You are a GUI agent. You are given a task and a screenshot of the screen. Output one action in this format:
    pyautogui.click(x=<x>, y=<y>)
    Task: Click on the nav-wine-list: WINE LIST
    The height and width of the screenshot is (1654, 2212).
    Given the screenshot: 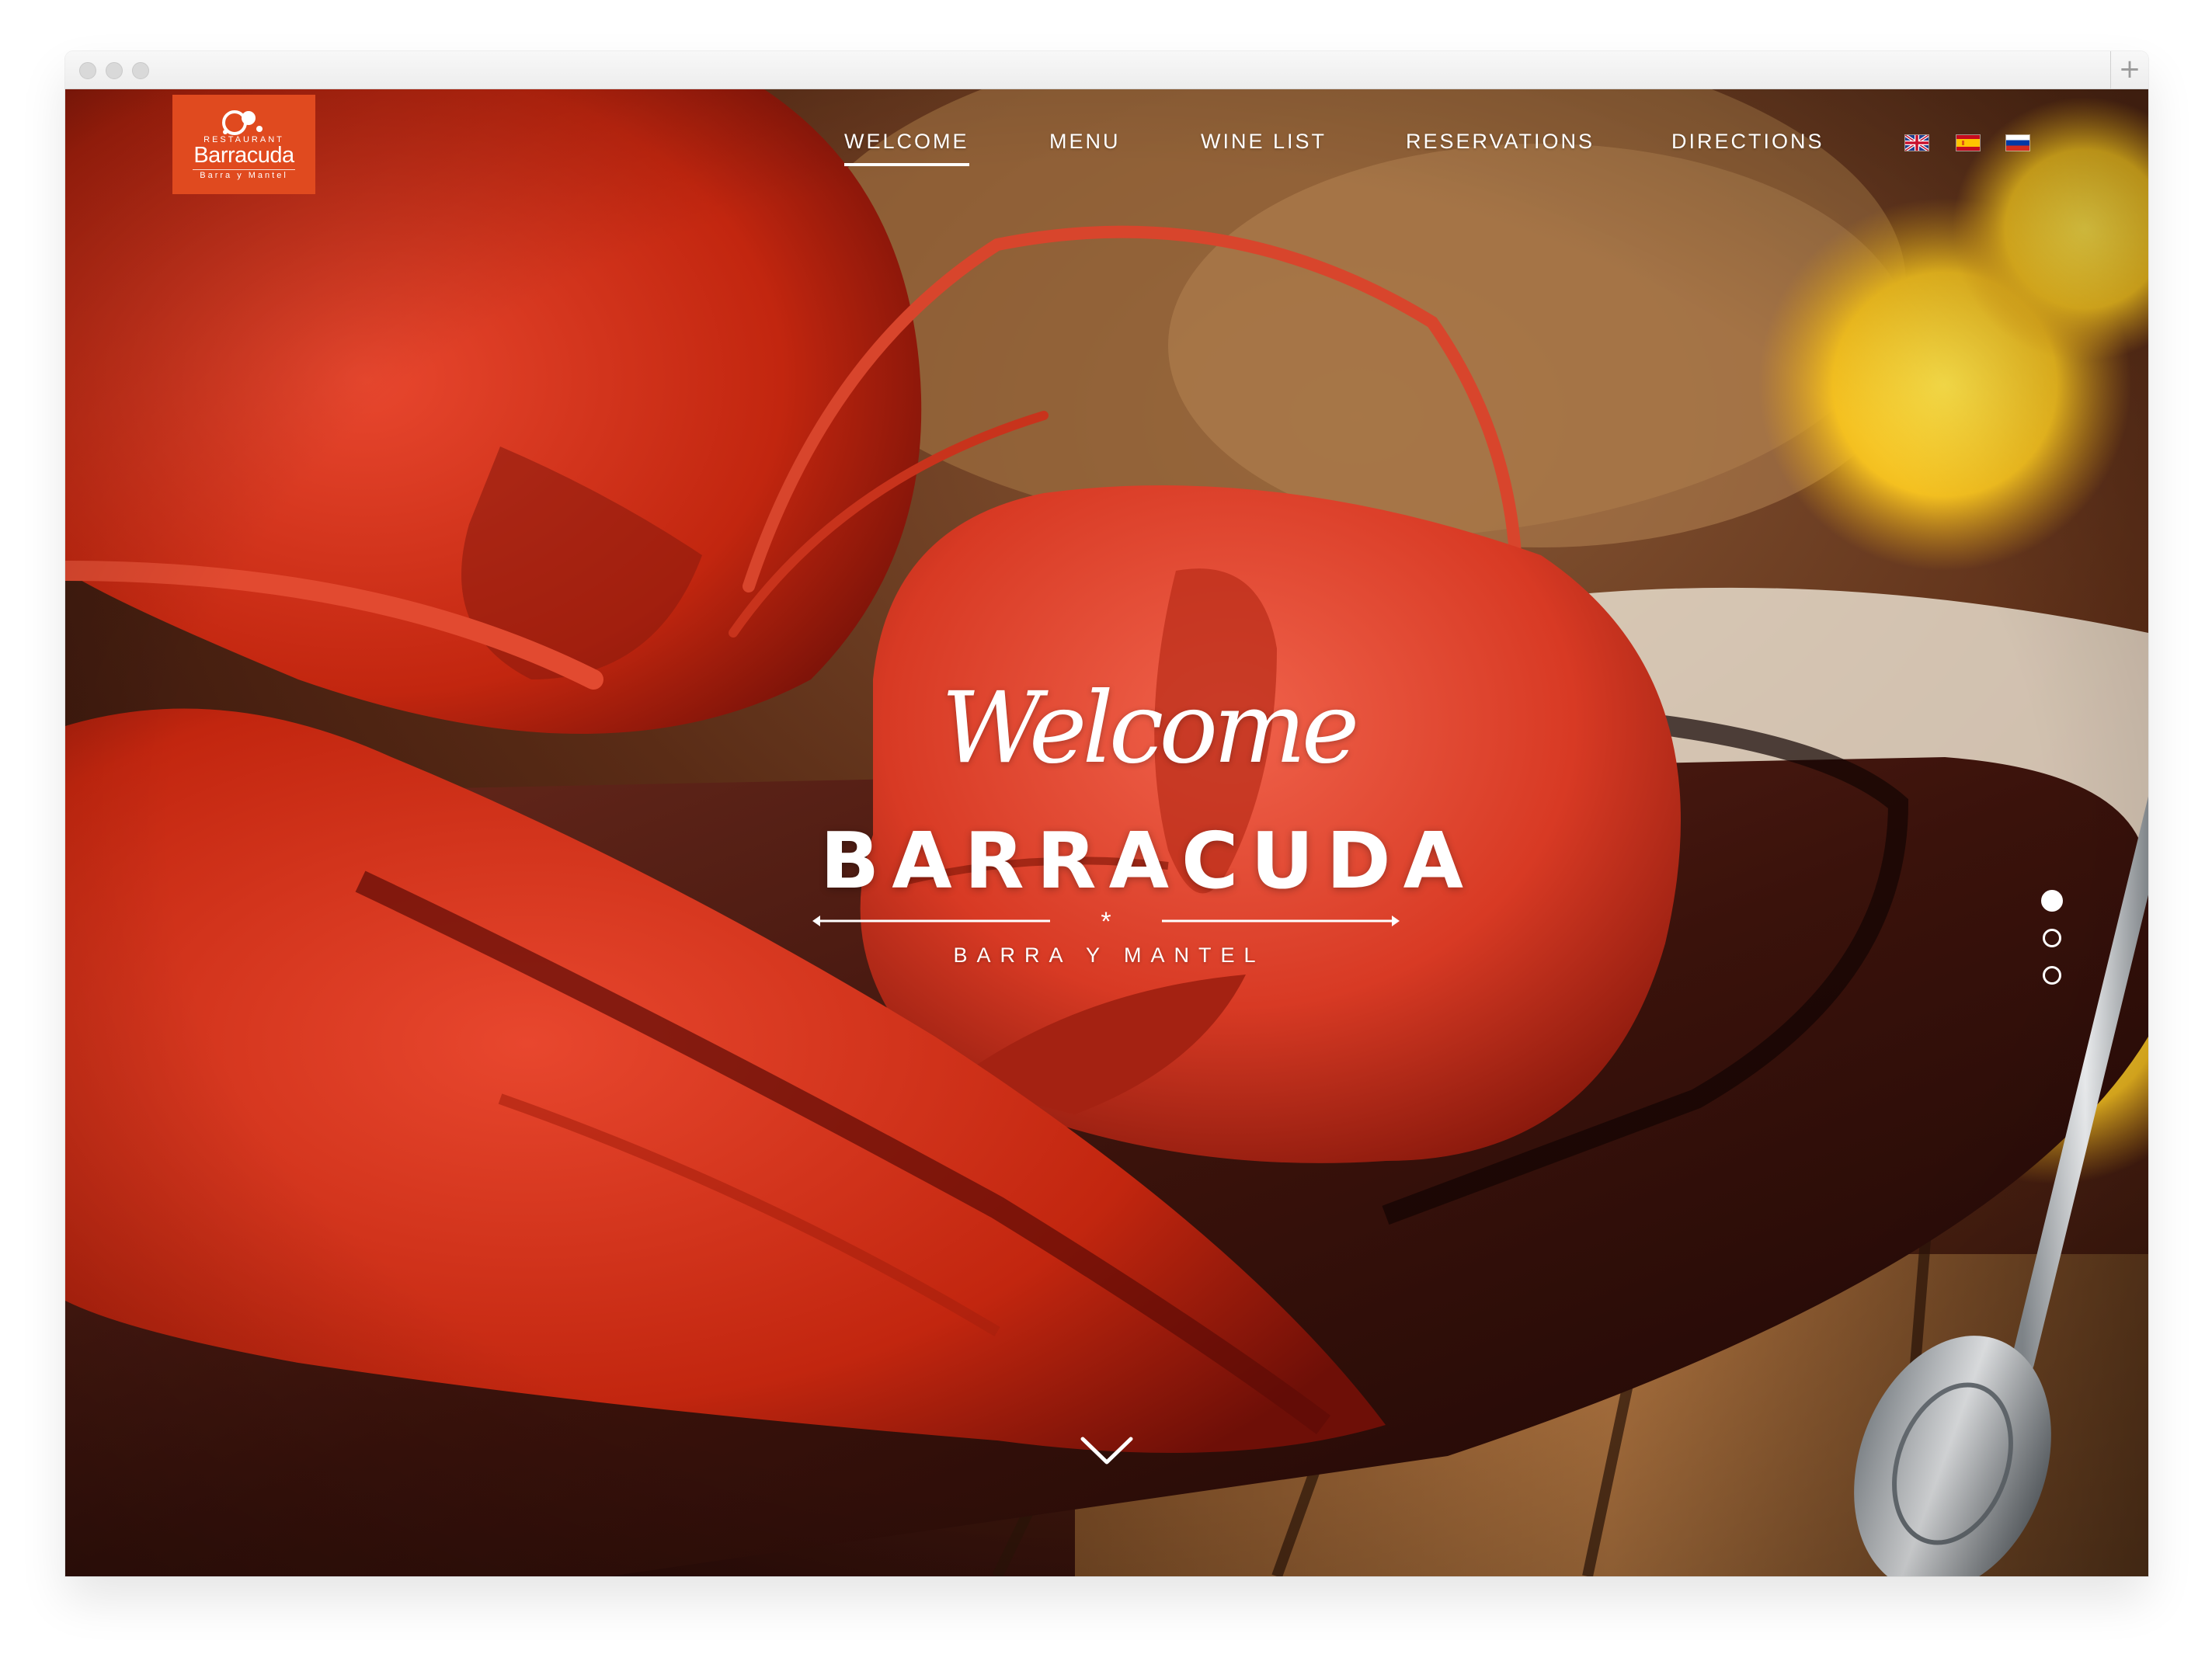 What is the action you would take?
    pyautogui.click(x=1264, y=142)
    